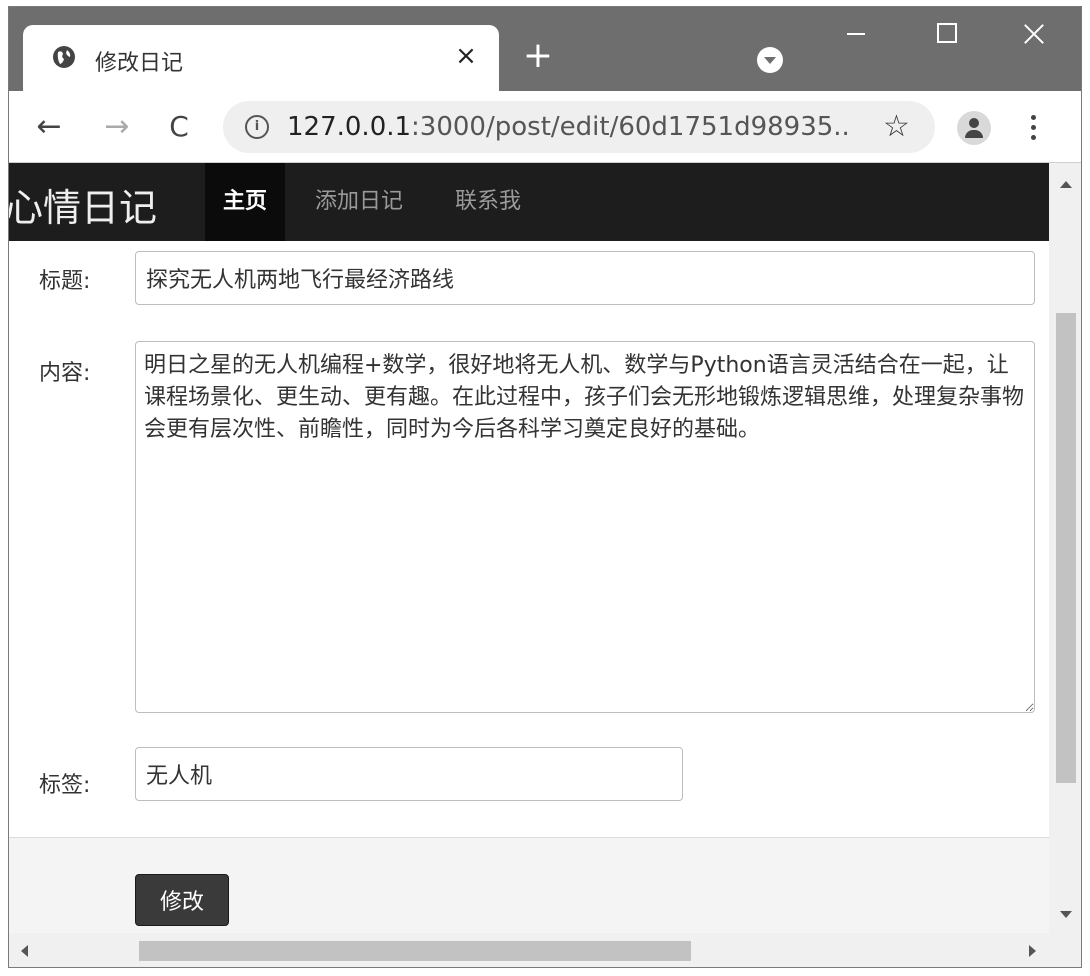  Describe the element at coordinates (538, 56) in the screenshot. I see `new-tab-button: +` at that location.